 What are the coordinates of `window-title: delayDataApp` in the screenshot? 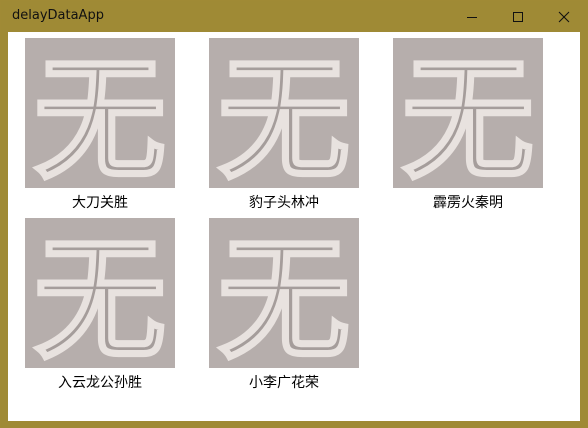 It's located at (58, 15).